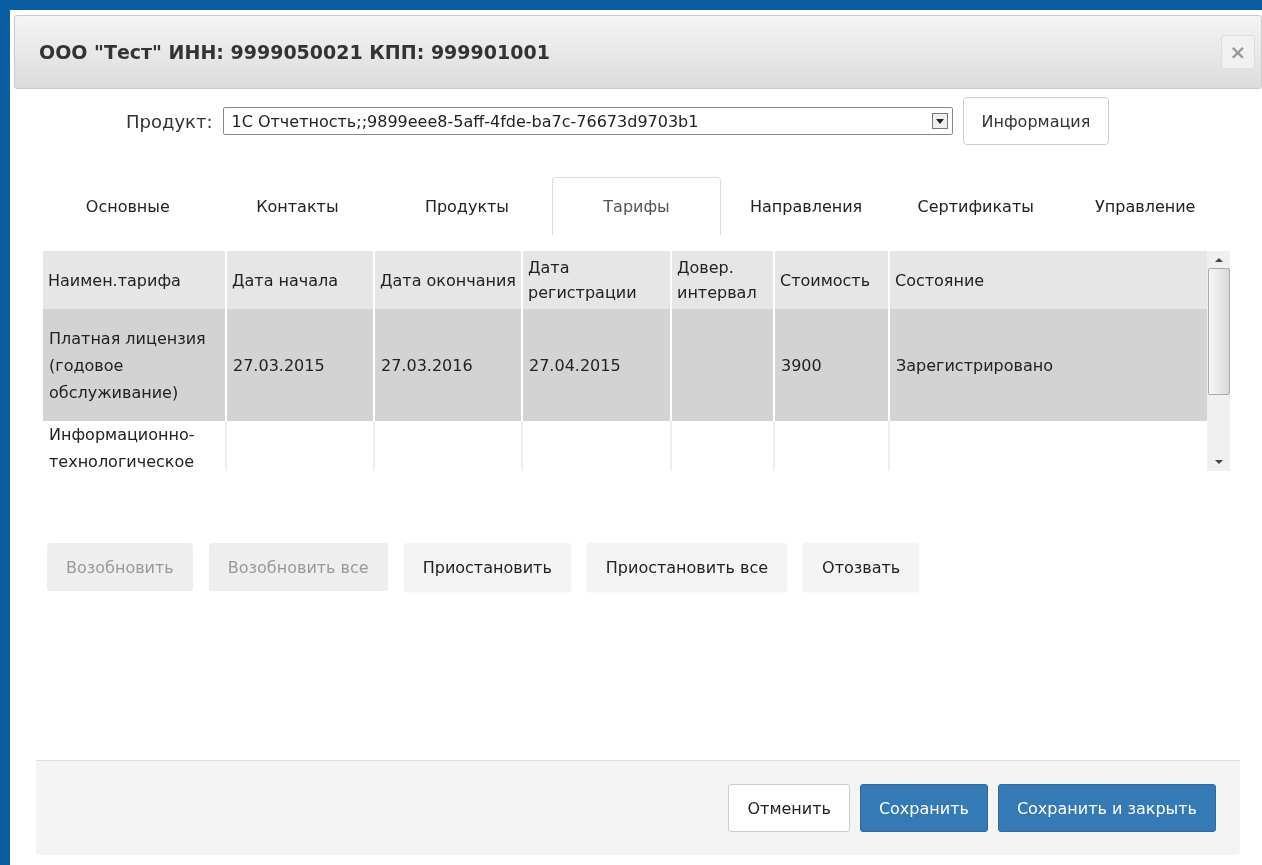 Image resolution: width=1262 pixels, height=865 pixels. I want to click on table-cell-text: 27.03.2016, so click(427, 365).